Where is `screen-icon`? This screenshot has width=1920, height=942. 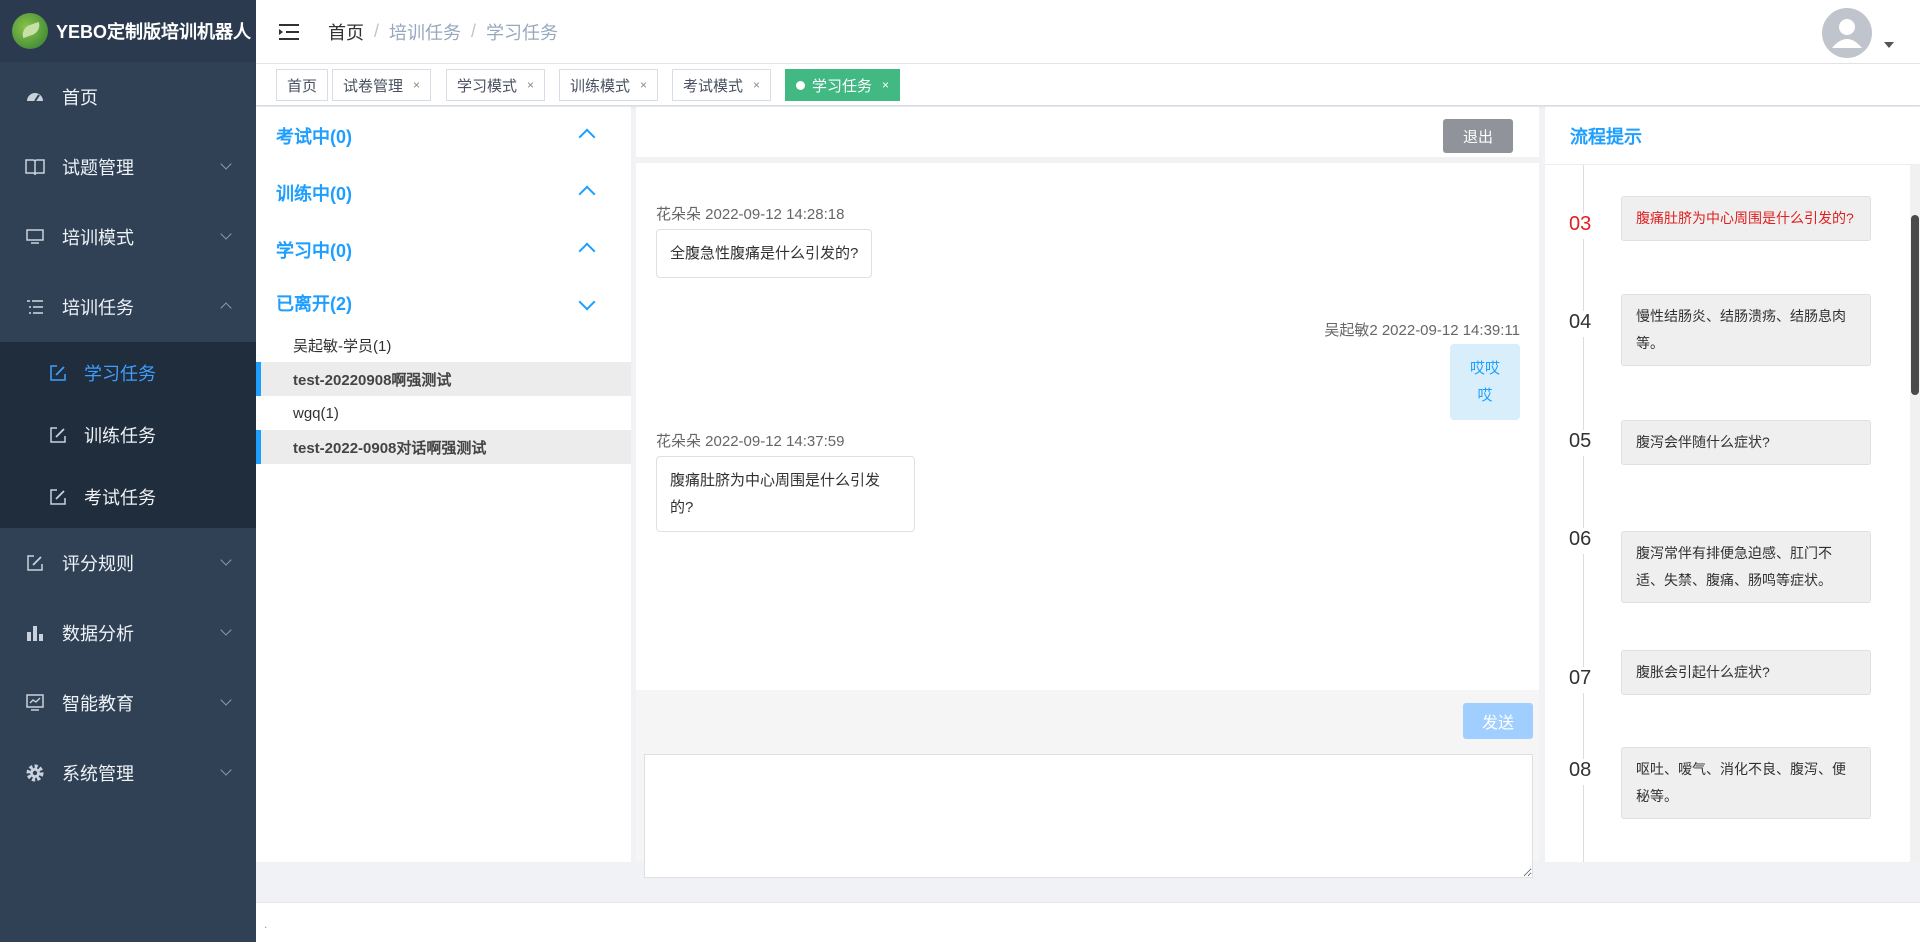
screen-icon is located at coordinates (35, 703).